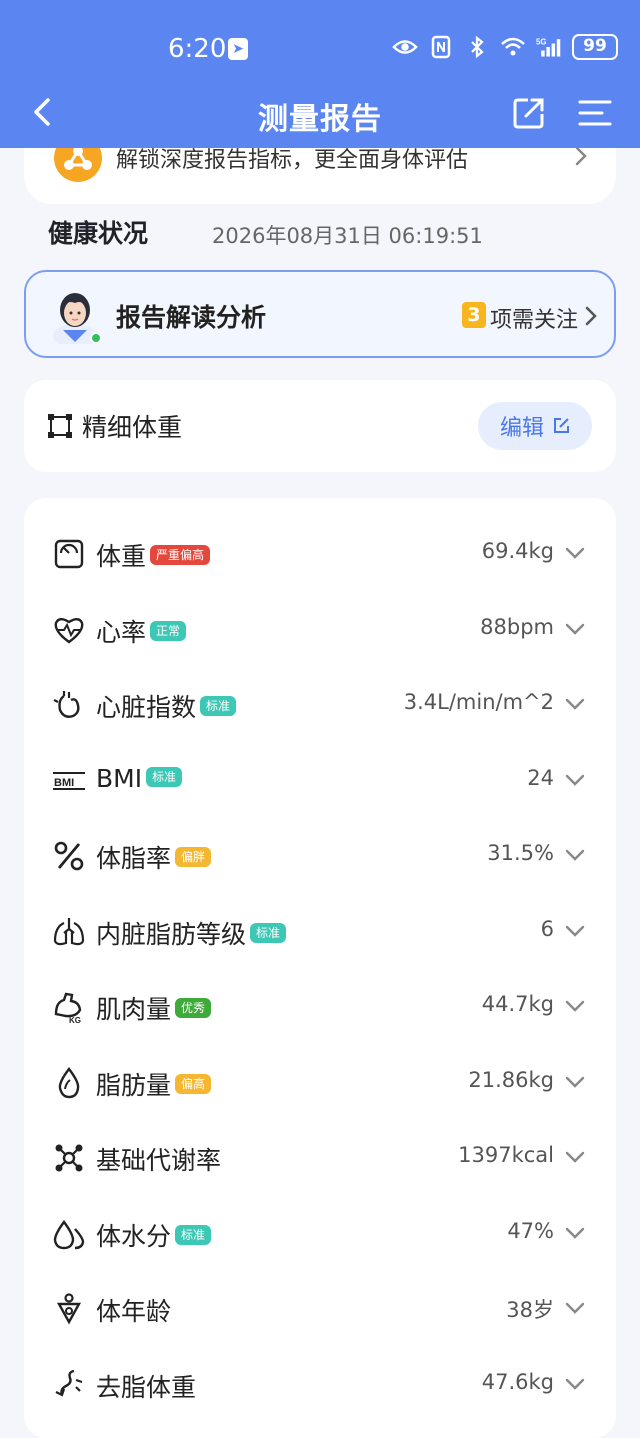  I want to click on attention-text: 项需关注, so click(534, 320).